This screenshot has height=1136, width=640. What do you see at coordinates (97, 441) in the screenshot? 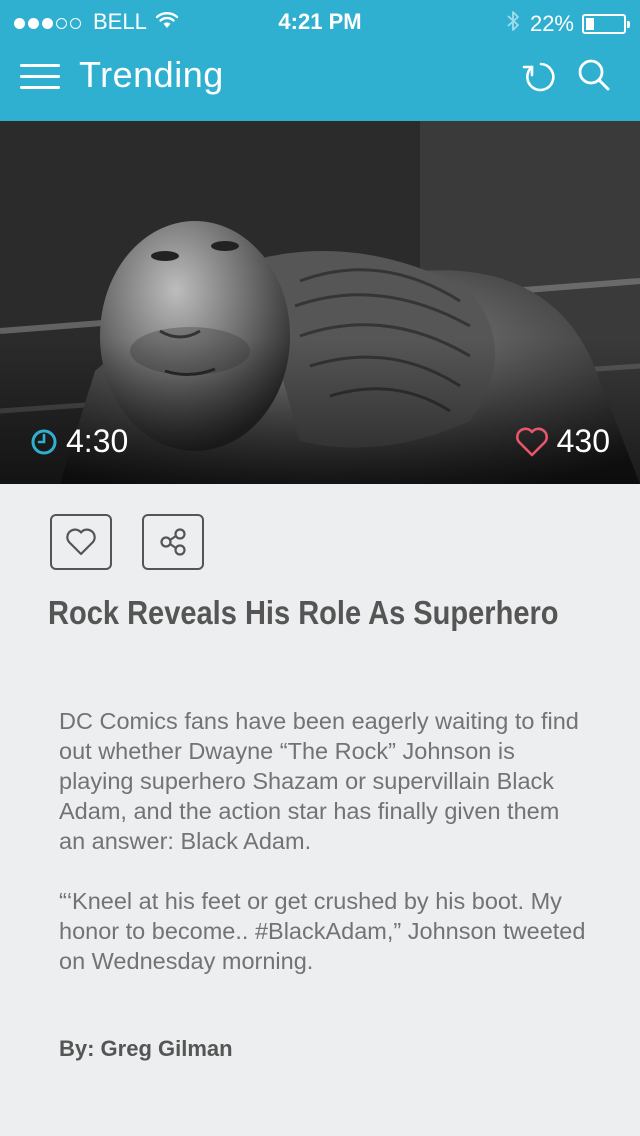
I see `duration-text: 4:30` at bounding box center [97, 441].